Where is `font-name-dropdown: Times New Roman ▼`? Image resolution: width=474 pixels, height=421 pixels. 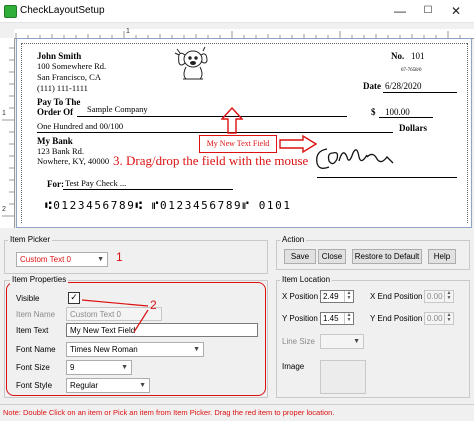
font-name-dropdown: Times New Roman ▼ is located at coordinates (135, 349).